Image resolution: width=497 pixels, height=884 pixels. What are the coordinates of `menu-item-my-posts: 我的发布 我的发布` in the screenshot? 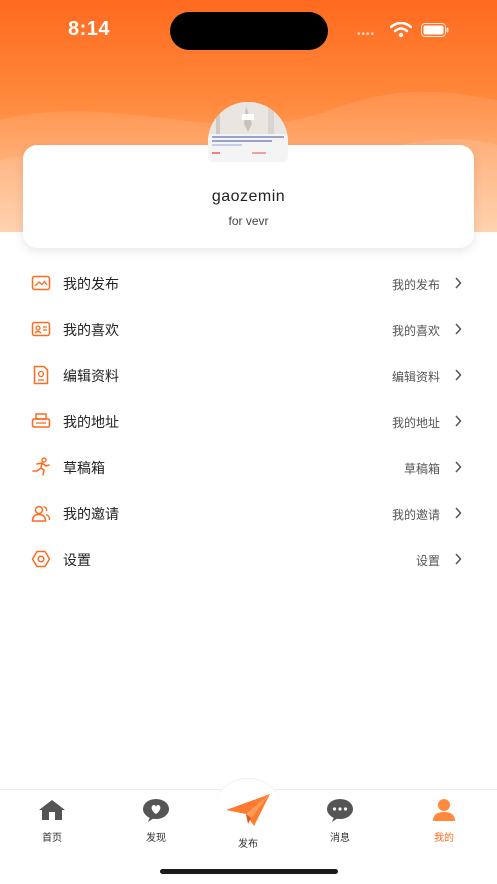 It's located at (248, 283).